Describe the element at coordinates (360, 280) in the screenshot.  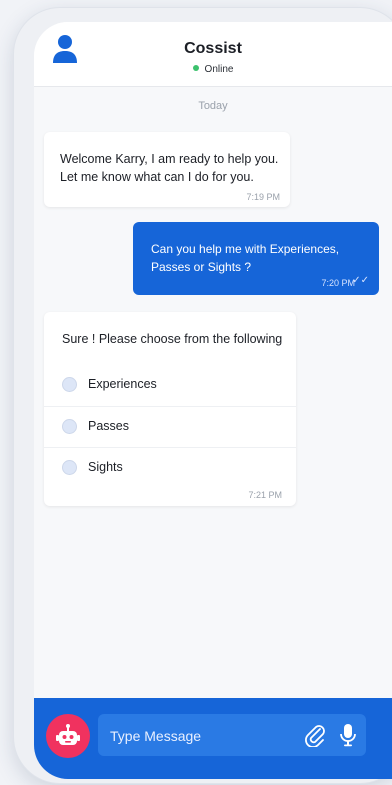
I see `double-check-icon: ✓✓` at that location.